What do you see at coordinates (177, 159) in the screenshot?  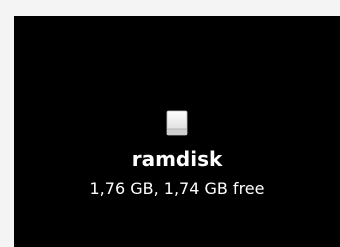 I see `volume-name: ramdisk` at bounding box center [177, 159].